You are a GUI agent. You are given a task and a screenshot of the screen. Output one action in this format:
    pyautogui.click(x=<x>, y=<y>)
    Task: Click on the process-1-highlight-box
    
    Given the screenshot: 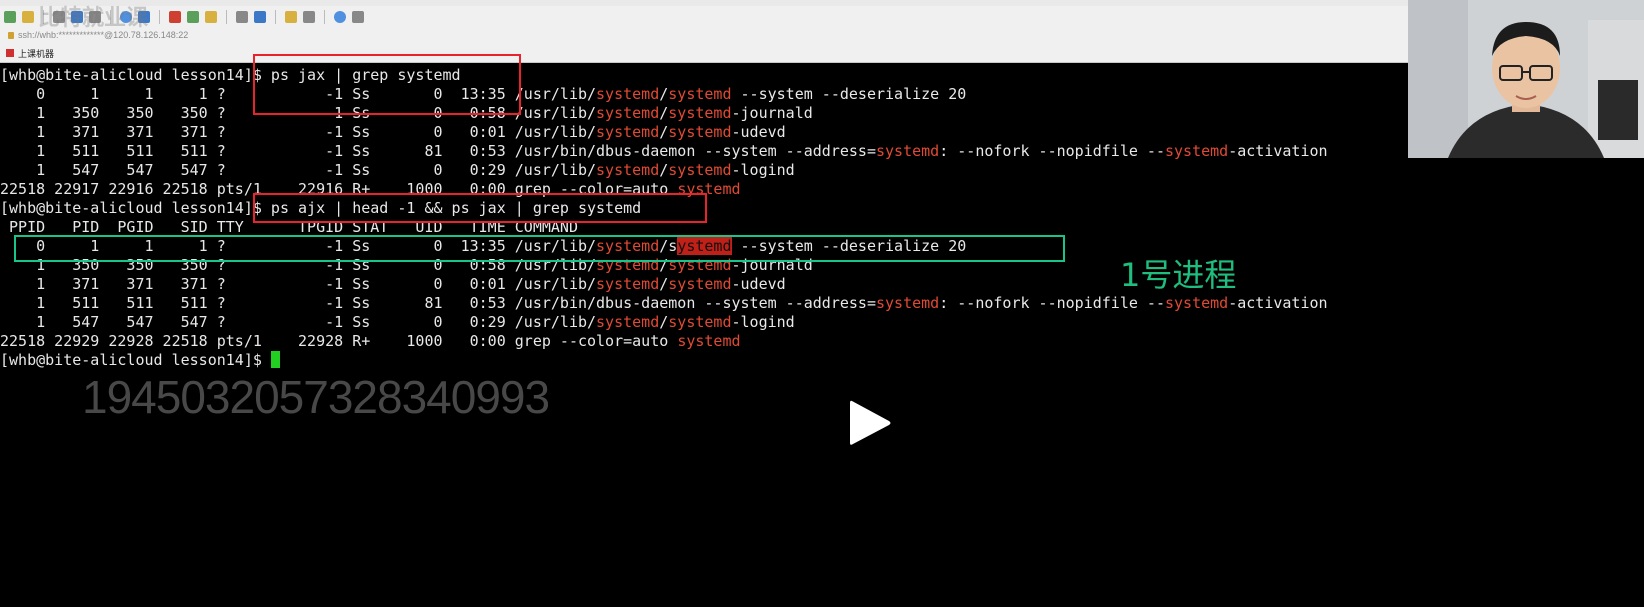 What is the action you would take?
    pyautogui.click(x=539, y=248)
    